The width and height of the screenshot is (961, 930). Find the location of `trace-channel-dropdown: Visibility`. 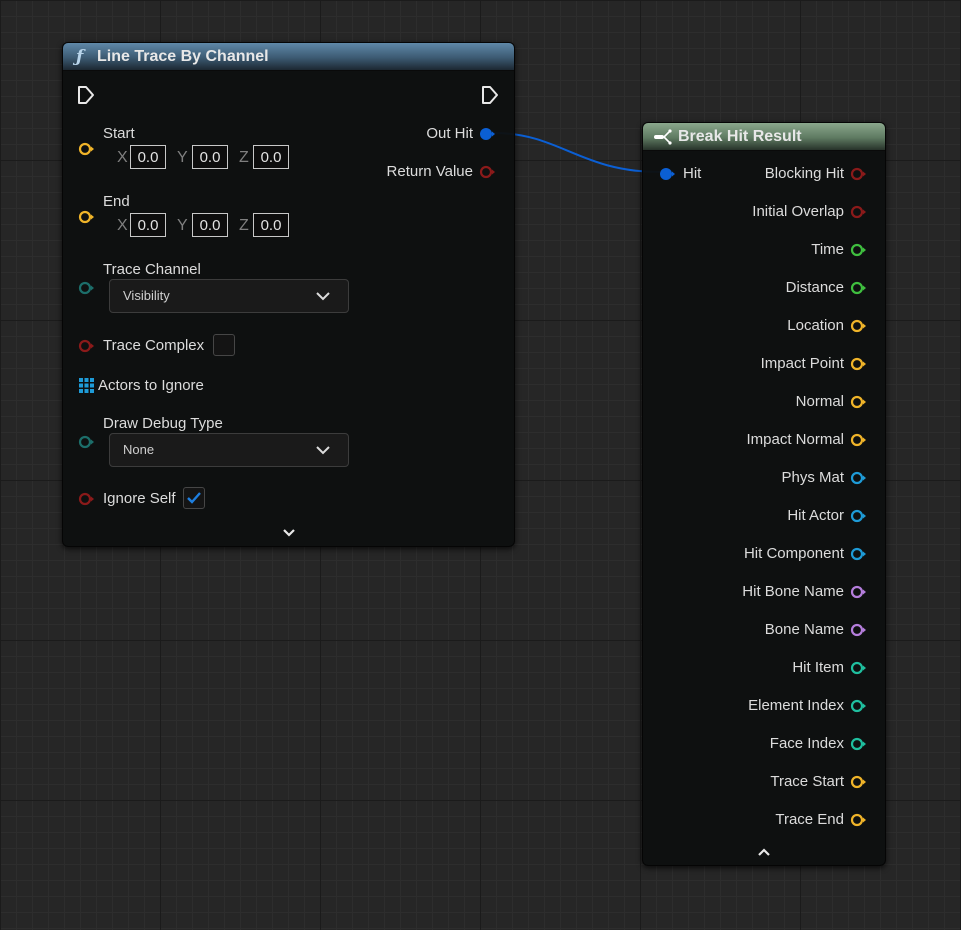

trace-channel-dropdown: Visibility is located at coordinates (229, 296).